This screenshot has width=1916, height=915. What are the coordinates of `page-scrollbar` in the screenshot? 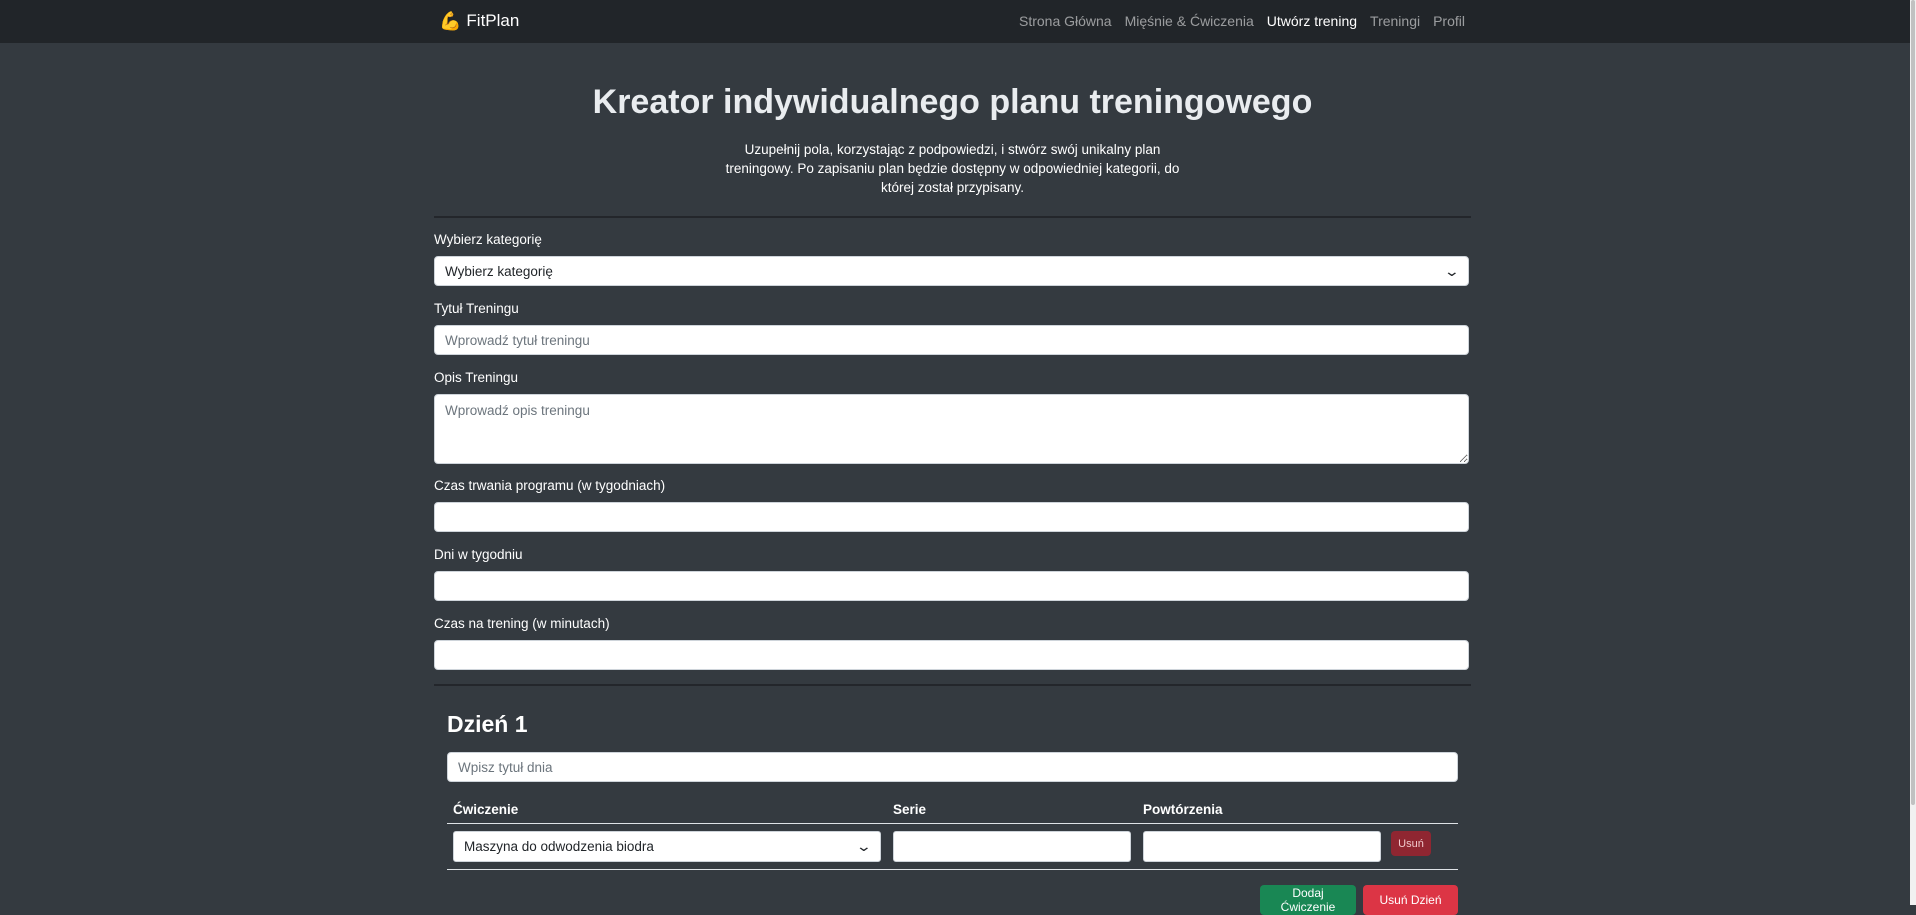 It's located at (1913, 452).